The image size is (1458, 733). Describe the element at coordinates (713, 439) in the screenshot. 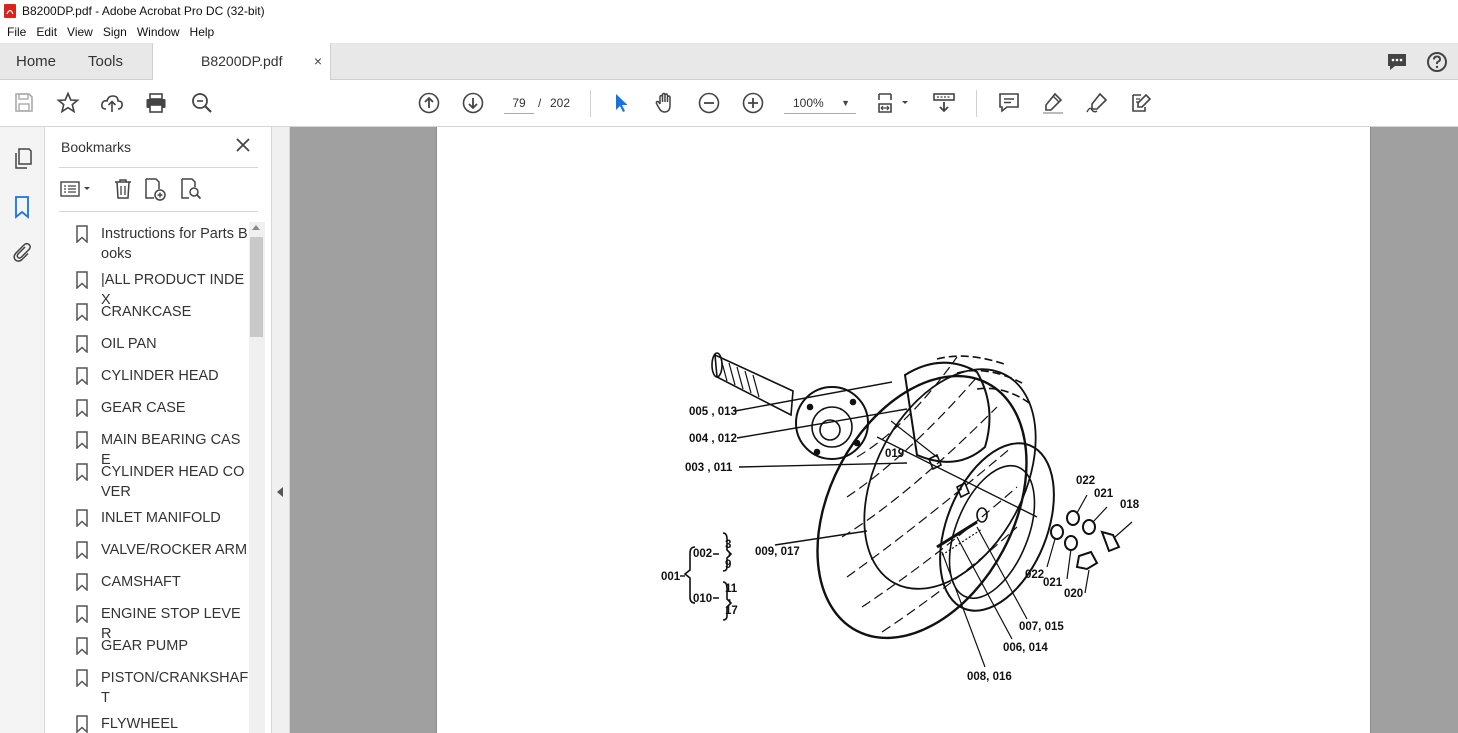

I see `callout-004-012: 004 , 012` at that location.